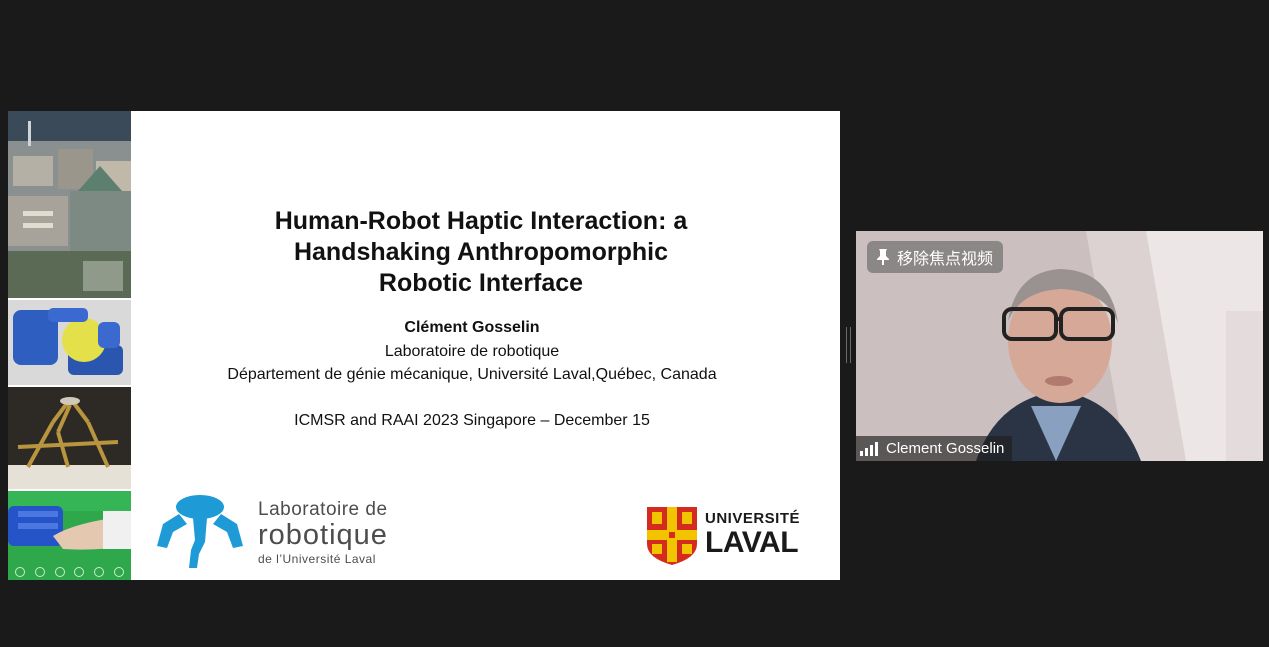 The height and width of the screenshot is (647, 1269). Describe the element at coordinates (79, 572) in the screenshot. I see `toolbar-eraser-icon` at that location.